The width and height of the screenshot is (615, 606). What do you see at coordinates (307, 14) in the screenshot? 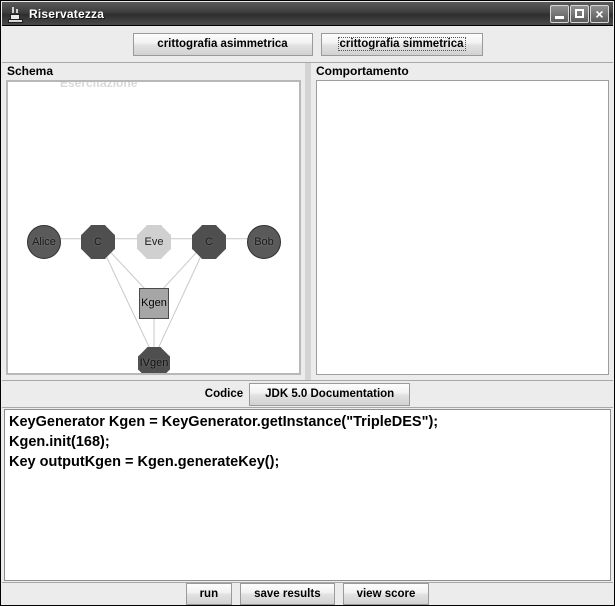
I see `title-bar: Riservatezza ×` at bounding box center [307, 14].